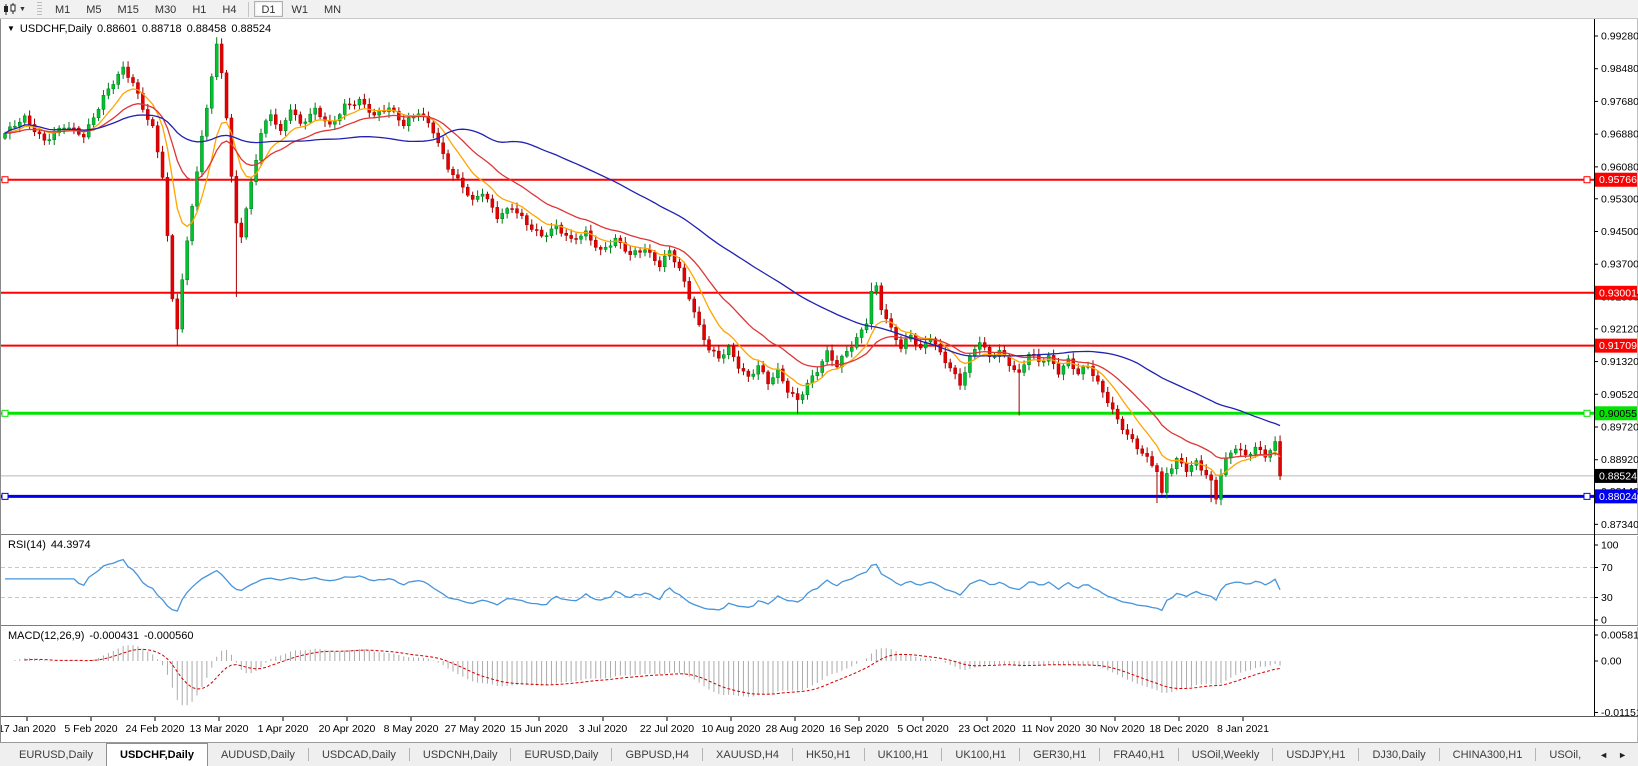 The height and width of the screenshot is (766, 1638). I want to click on chart-tab-usoil-: USOil,, so click(1565, 754).